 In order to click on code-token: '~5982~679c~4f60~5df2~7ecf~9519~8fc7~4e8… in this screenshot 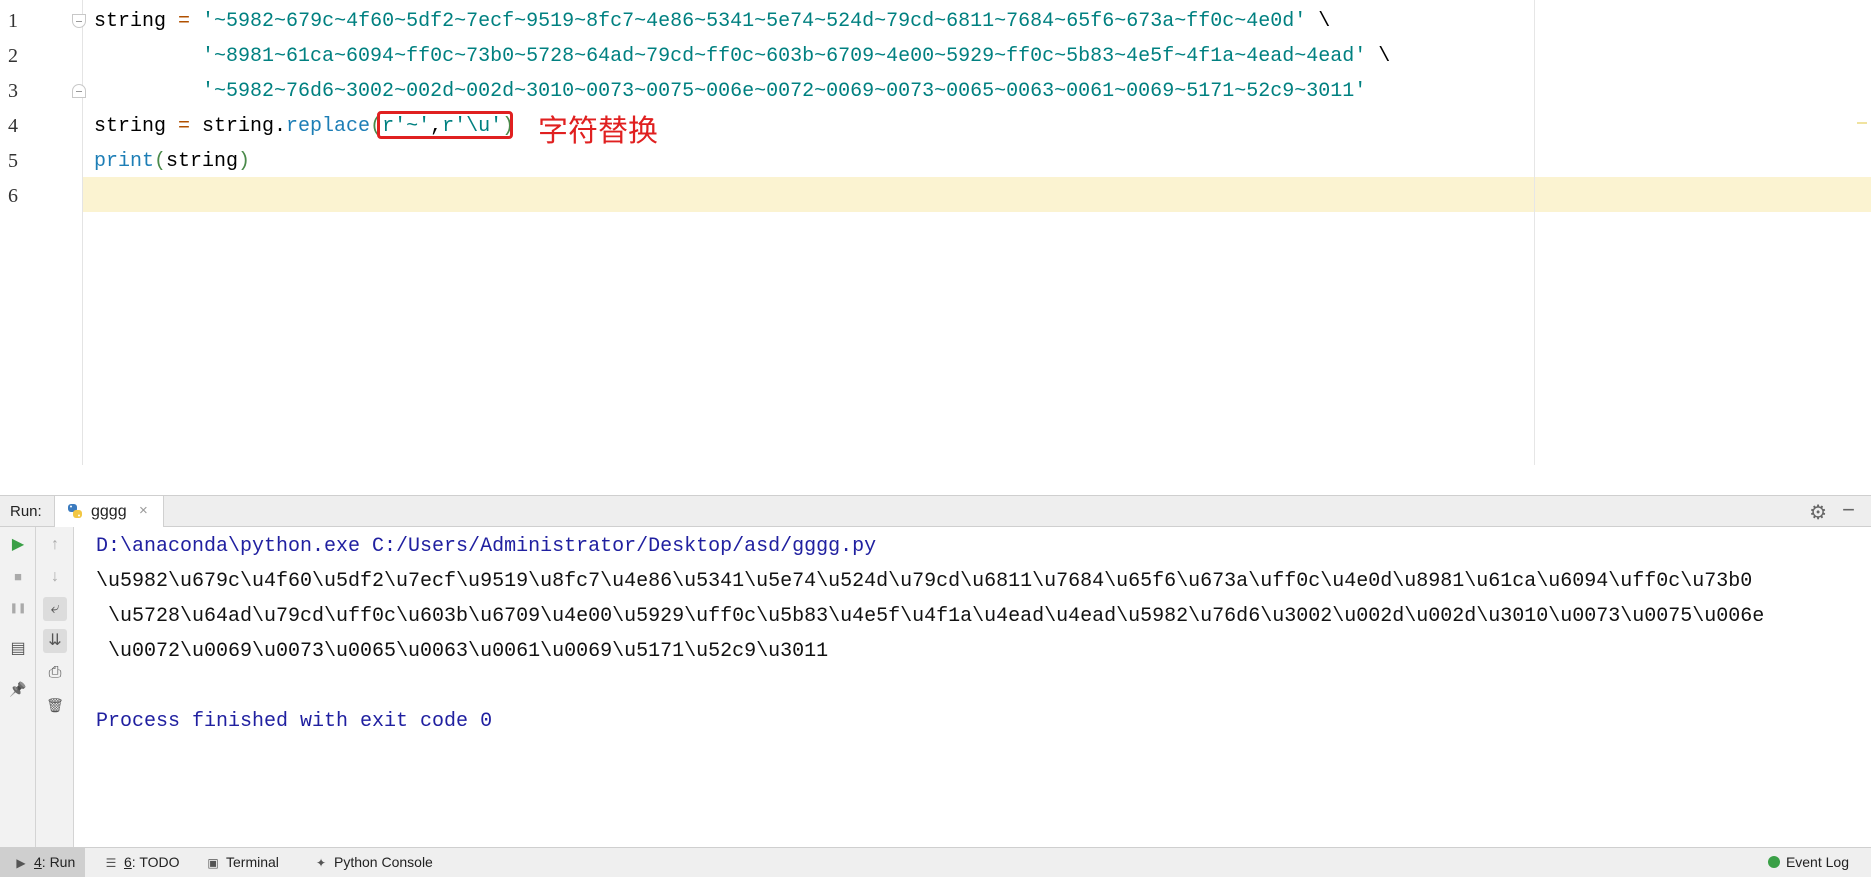, I will do `click(754, 21)`.